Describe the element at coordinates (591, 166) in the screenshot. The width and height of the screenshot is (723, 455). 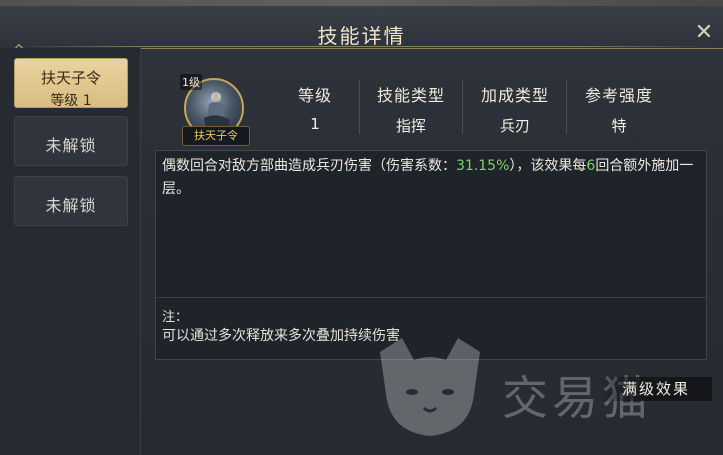
I see `round-interval: 6` at that location.